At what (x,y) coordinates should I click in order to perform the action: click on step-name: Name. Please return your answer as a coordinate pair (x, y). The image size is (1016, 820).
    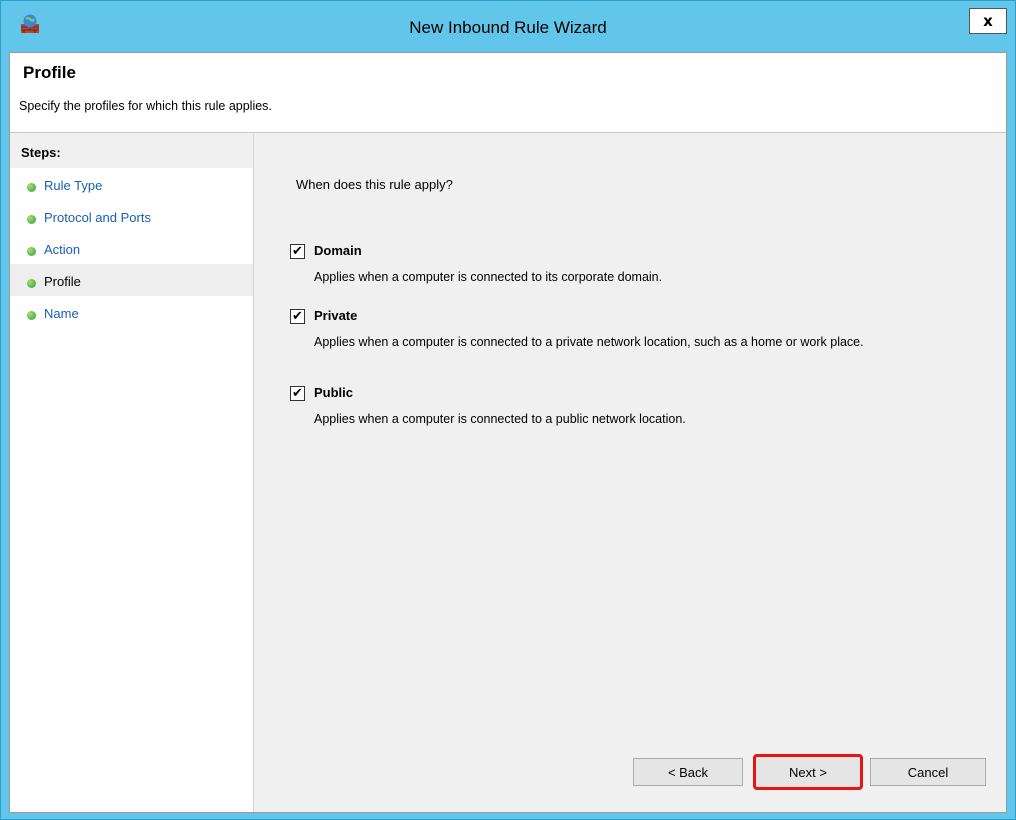
    Looking at the image, I should click on (131, 312).